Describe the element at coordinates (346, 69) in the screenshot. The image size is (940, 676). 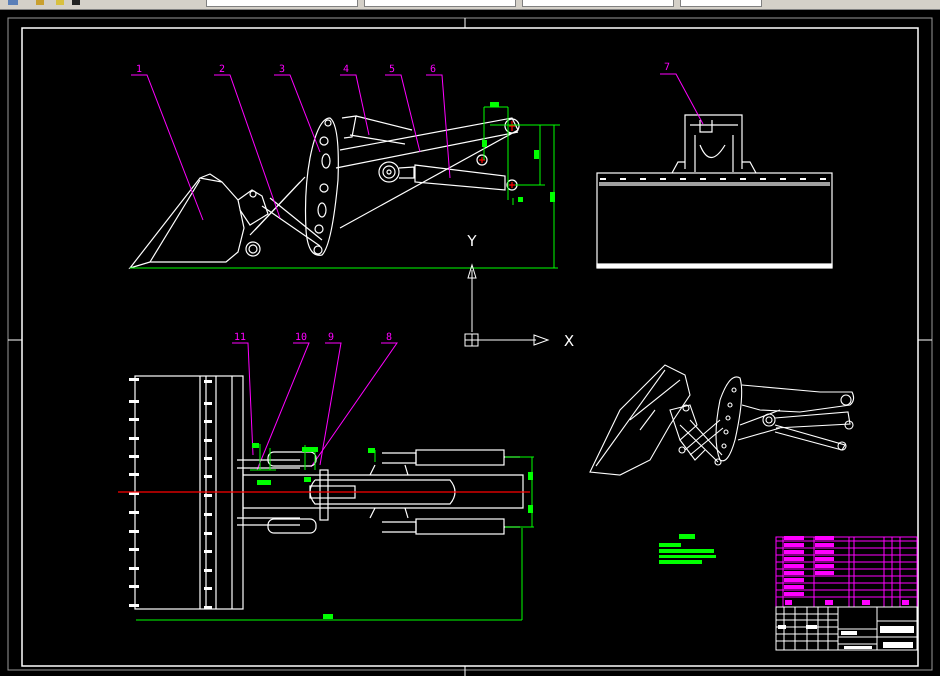
I see `part-number: 4` at that location.